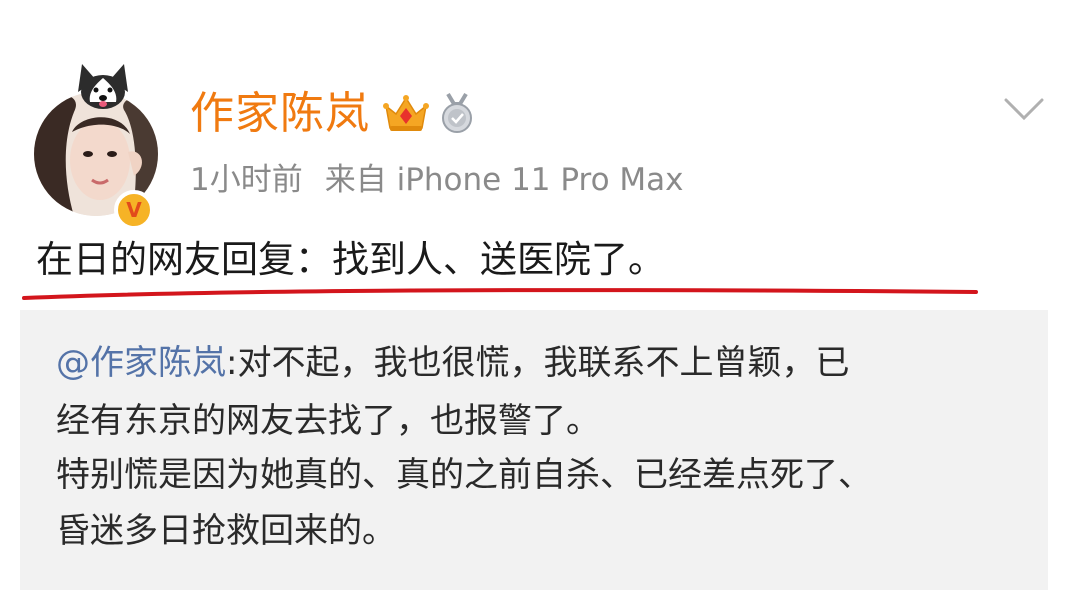 The height and width of the screenshot is (590, 1080). What do you see at coordinates (504, 180) in the screenshot?
I see `post-source: 来自 iPhone 11 Pro Max` at bounding box center [504, 180].